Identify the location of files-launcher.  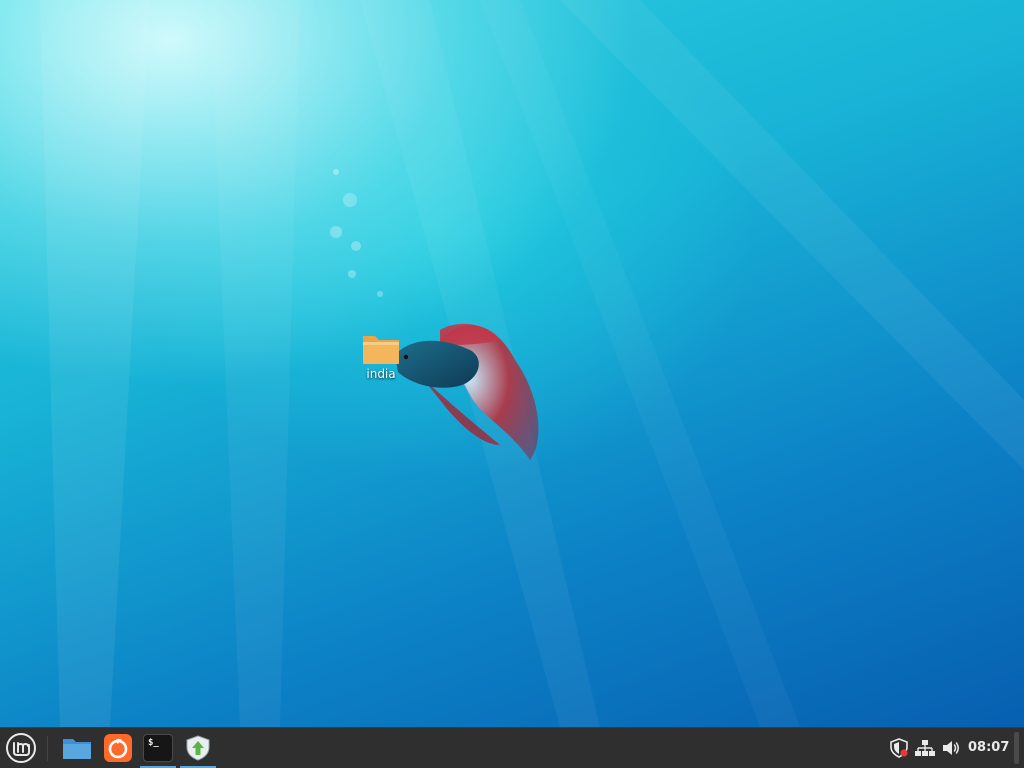
(77, 748).